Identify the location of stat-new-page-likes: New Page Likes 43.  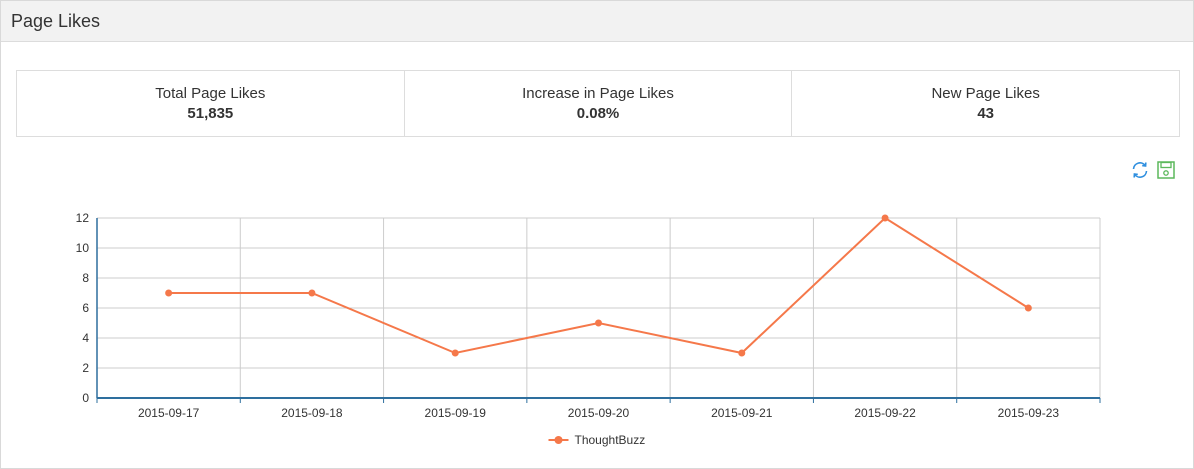
(985, 103).